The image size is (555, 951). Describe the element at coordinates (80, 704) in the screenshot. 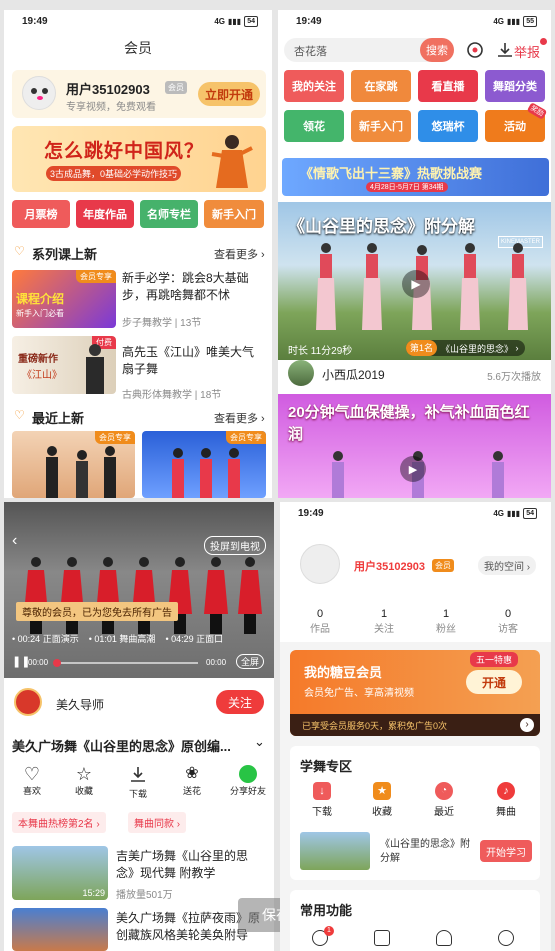

I see `teacher-name: 美久导师` at that location.